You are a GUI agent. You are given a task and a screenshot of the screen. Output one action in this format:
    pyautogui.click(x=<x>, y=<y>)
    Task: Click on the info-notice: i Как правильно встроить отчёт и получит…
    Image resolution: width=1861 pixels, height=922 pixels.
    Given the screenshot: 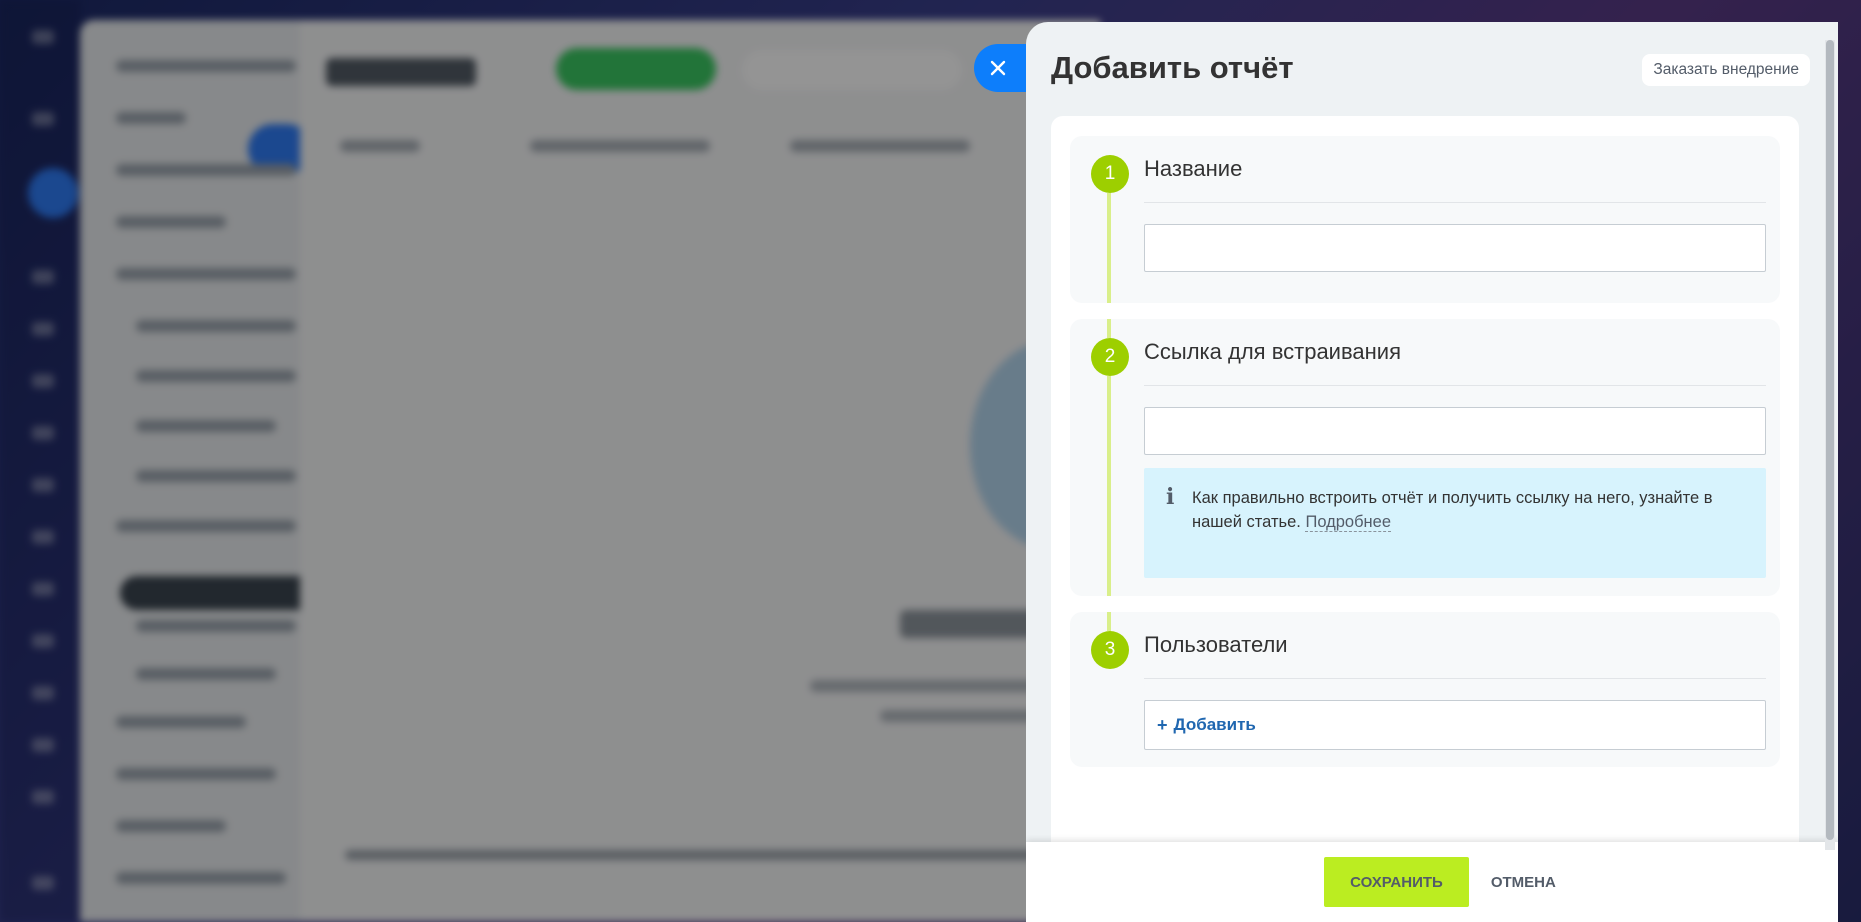 What is the action you would take?
    pyautogui.click(x=1455, y=523)
    